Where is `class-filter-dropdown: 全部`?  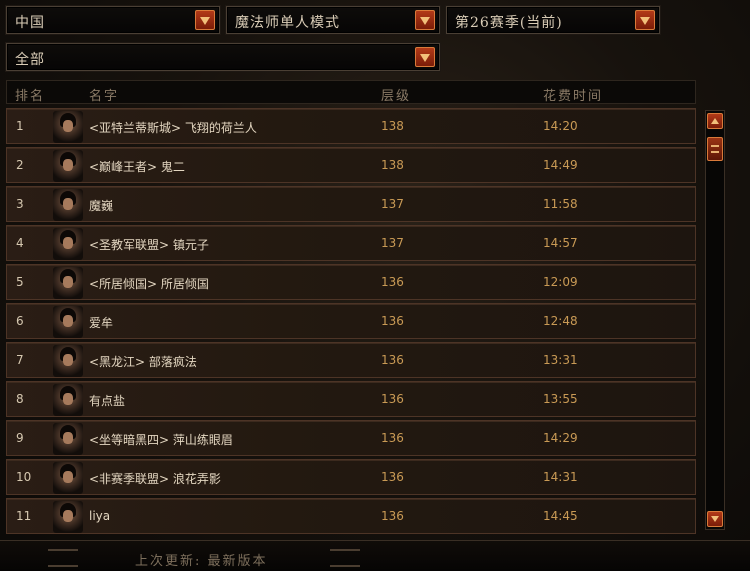
class-filter-dropdown: 全部 is located at coordinates (223, 57).